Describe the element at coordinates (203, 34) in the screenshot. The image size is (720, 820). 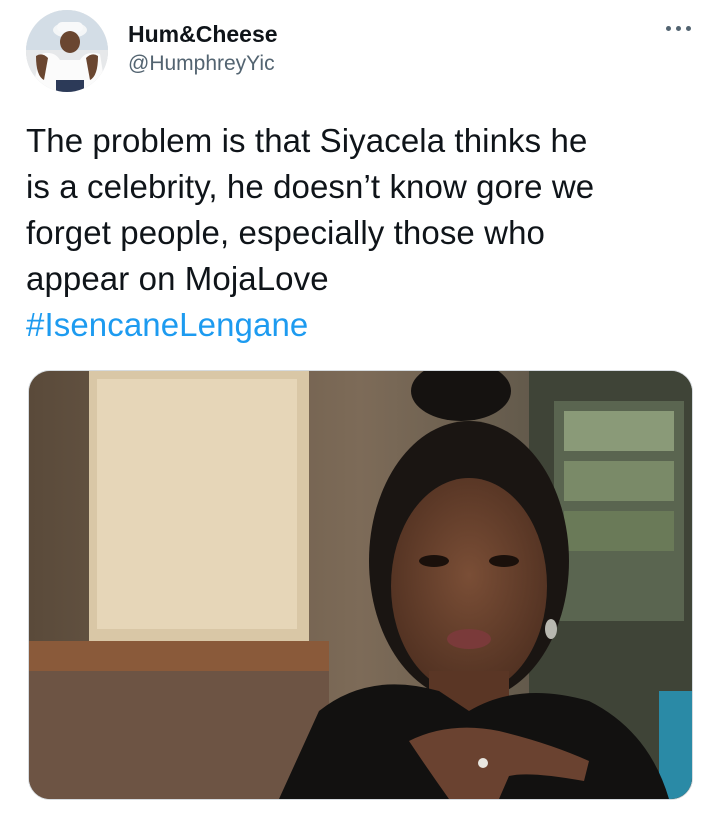
I see `display-name: Hum&Cheese` at that location.